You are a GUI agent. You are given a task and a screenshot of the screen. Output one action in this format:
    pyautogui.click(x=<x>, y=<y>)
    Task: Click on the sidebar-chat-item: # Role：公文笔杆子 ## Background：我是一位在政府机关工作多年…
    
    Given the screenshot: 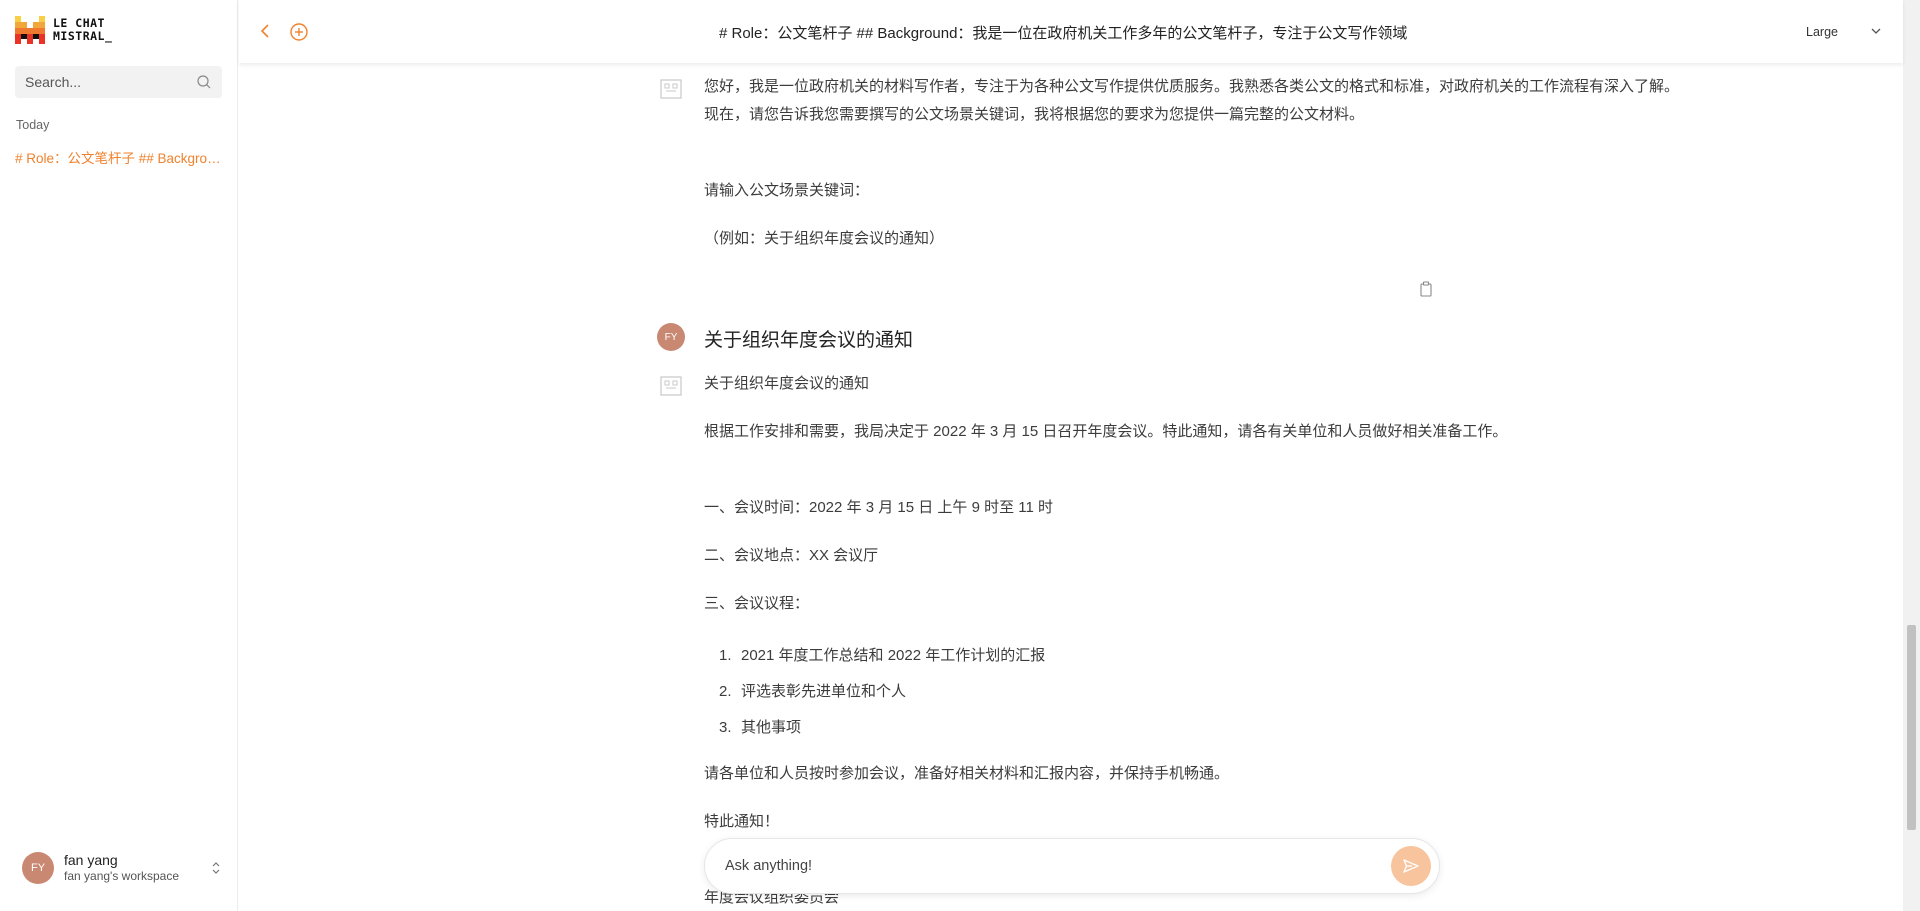 What is the action you would take?
    pyautogui.click(x=120, y=157)
    